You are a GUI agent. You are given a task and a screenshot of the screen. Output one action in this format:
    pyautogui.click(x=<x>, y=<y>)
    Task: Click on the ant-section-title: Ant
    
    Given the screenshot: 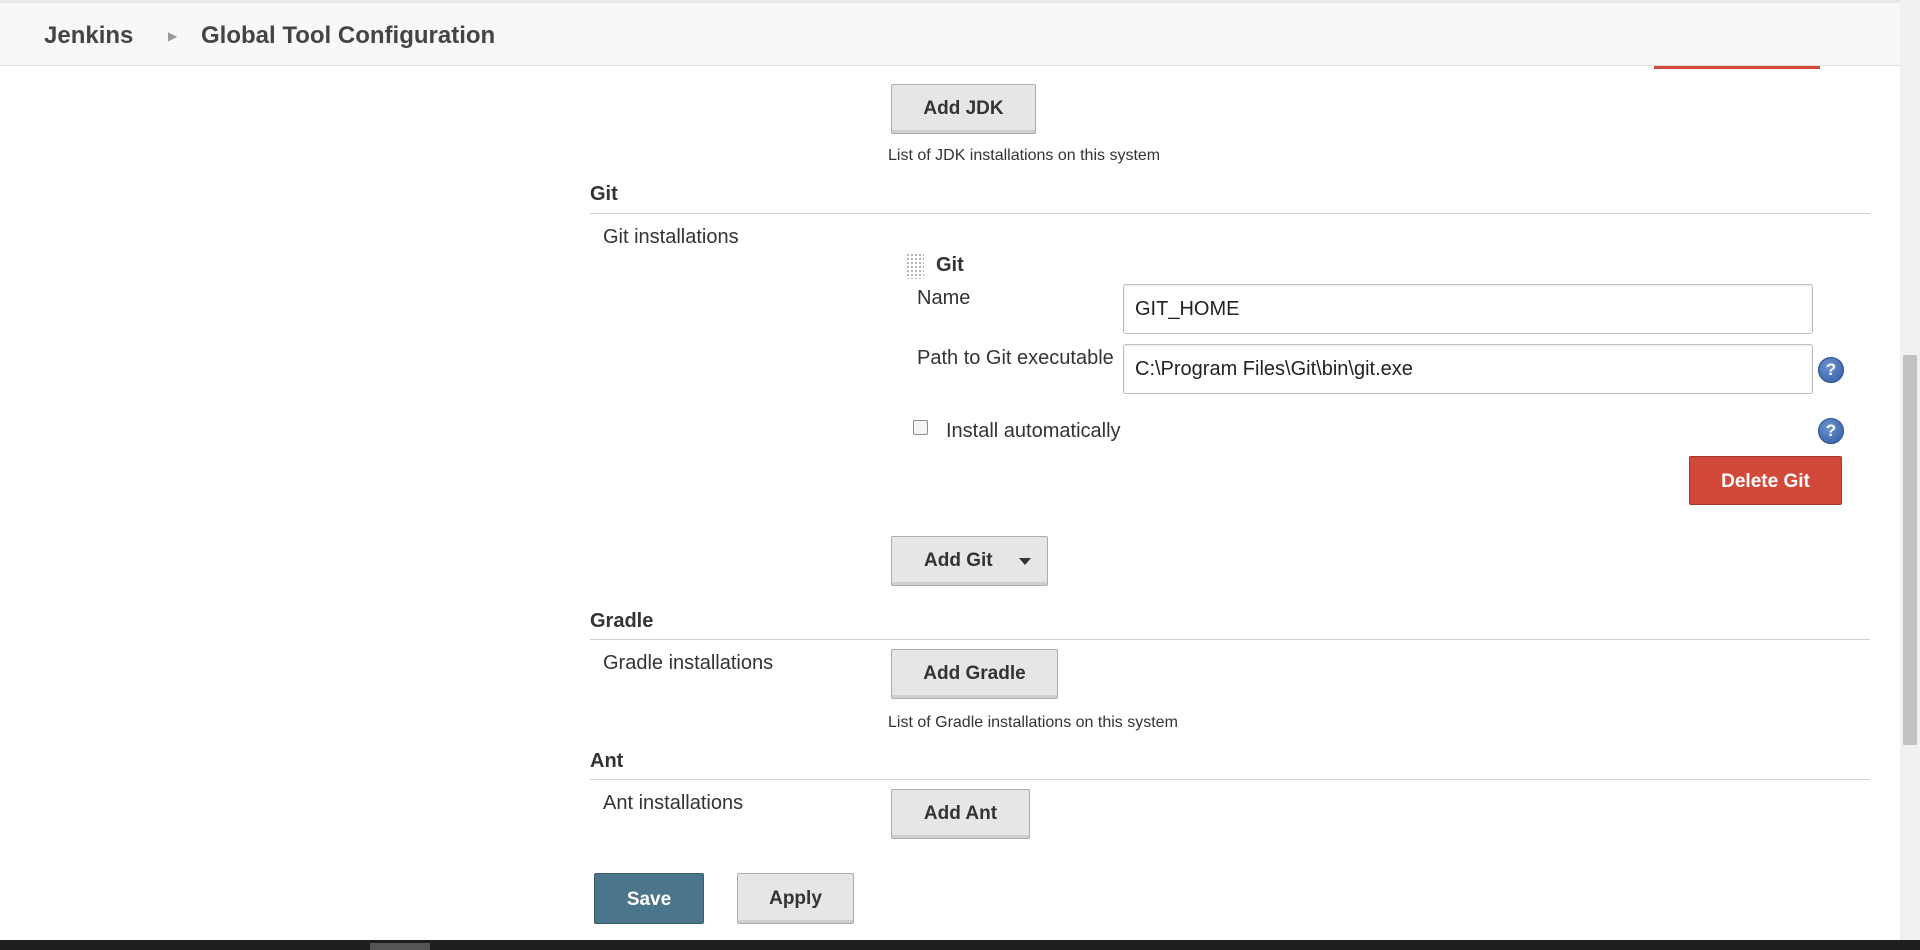 What is the action you would take?
    pyautogui.click(x=607, y=761)
    